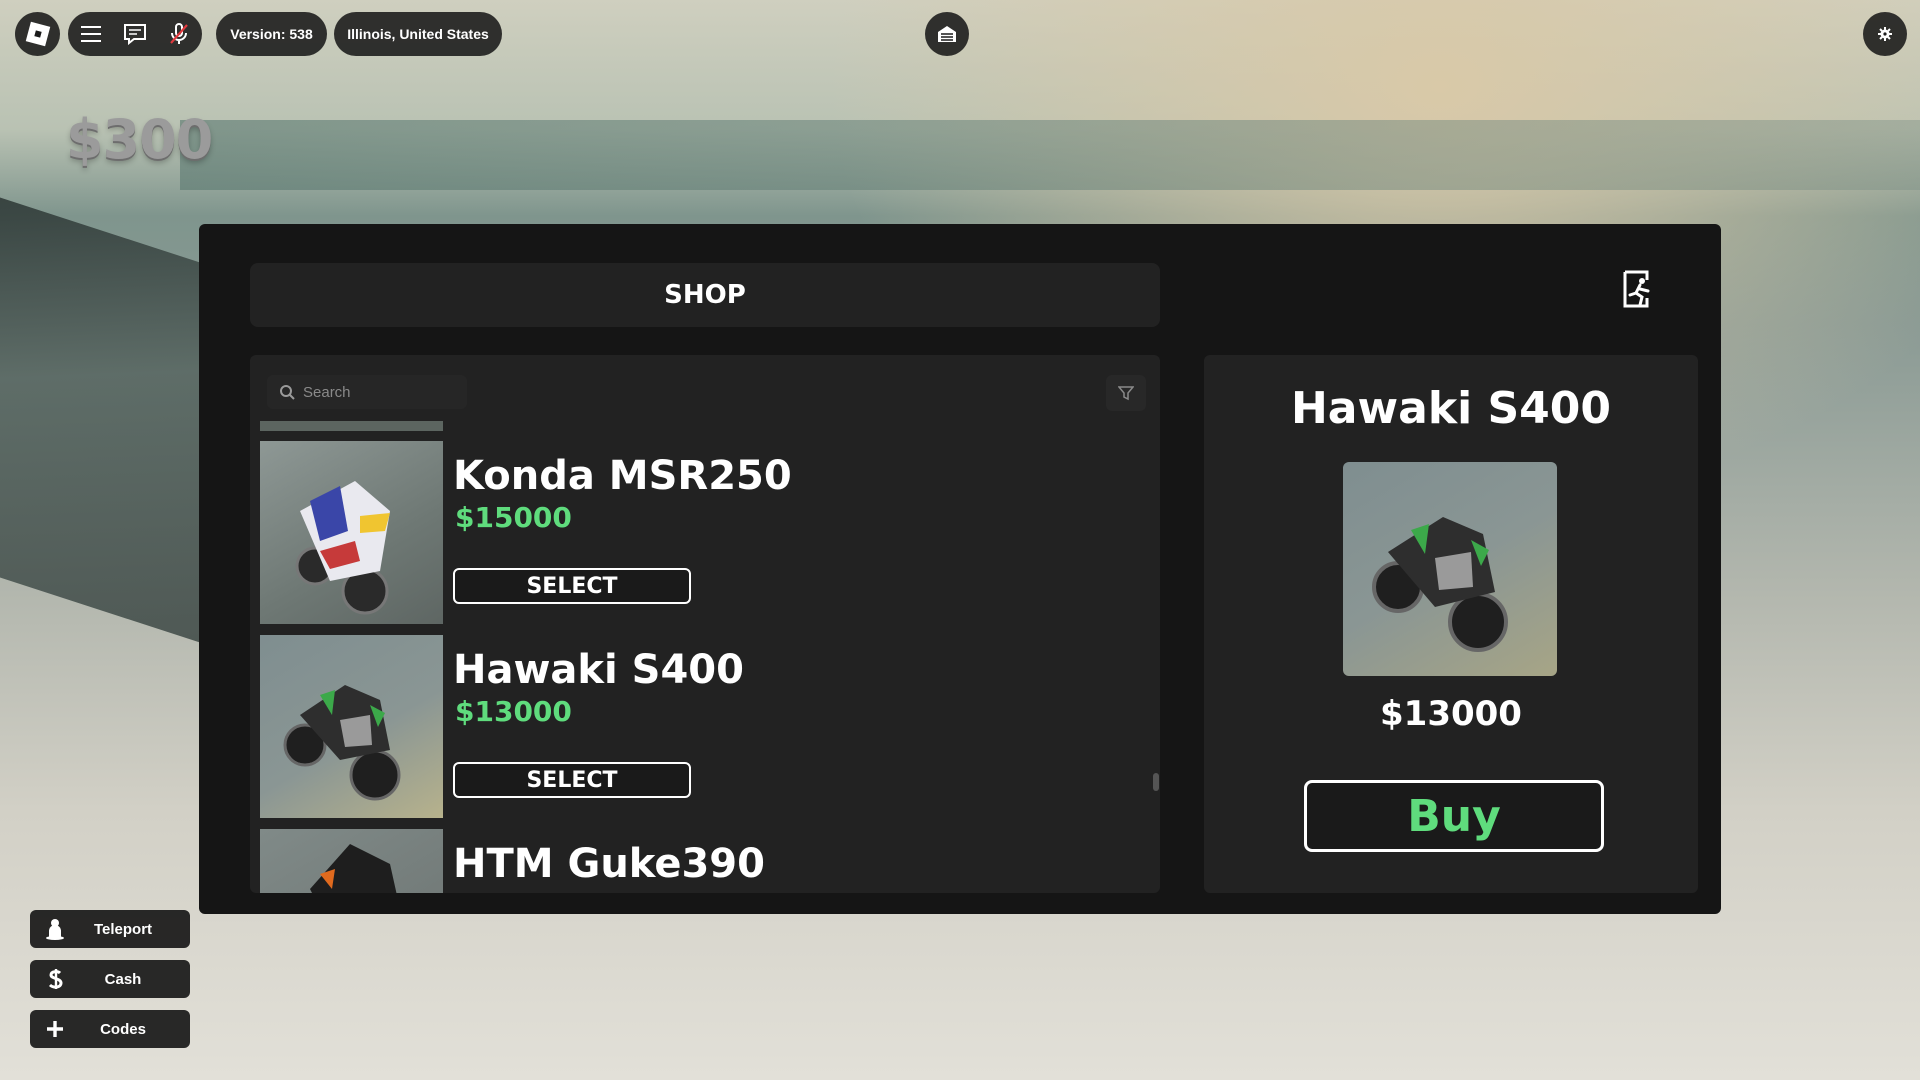  I want to click on vehicle-price: $13000, so click(513, 711).